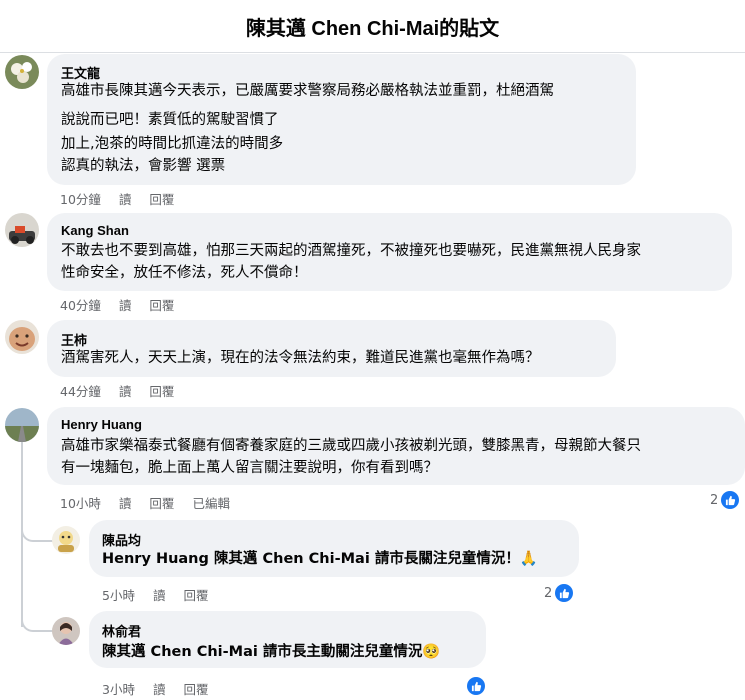  What do you see at coordinates (211, 503) in the screenshot?
I see `edited-label: 已編輯` at bounding box center [211, 503].